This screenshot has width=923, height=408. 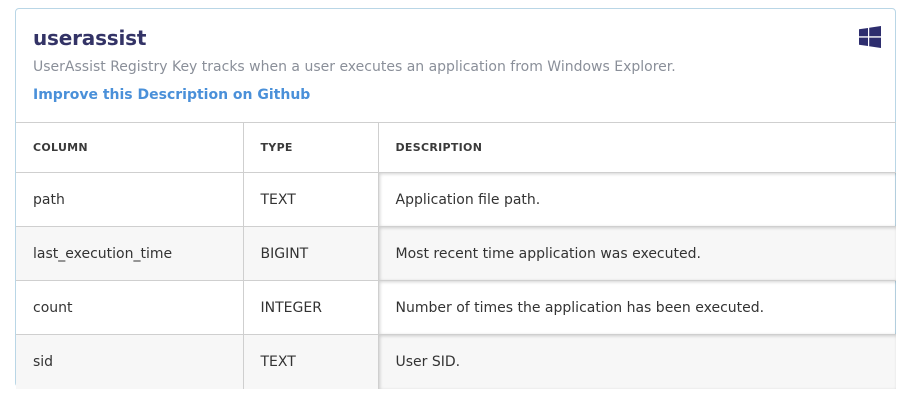 I want to click on schema-header-row: COLUMN TYPE DESCRIPTION, so click(x=456, y=147).